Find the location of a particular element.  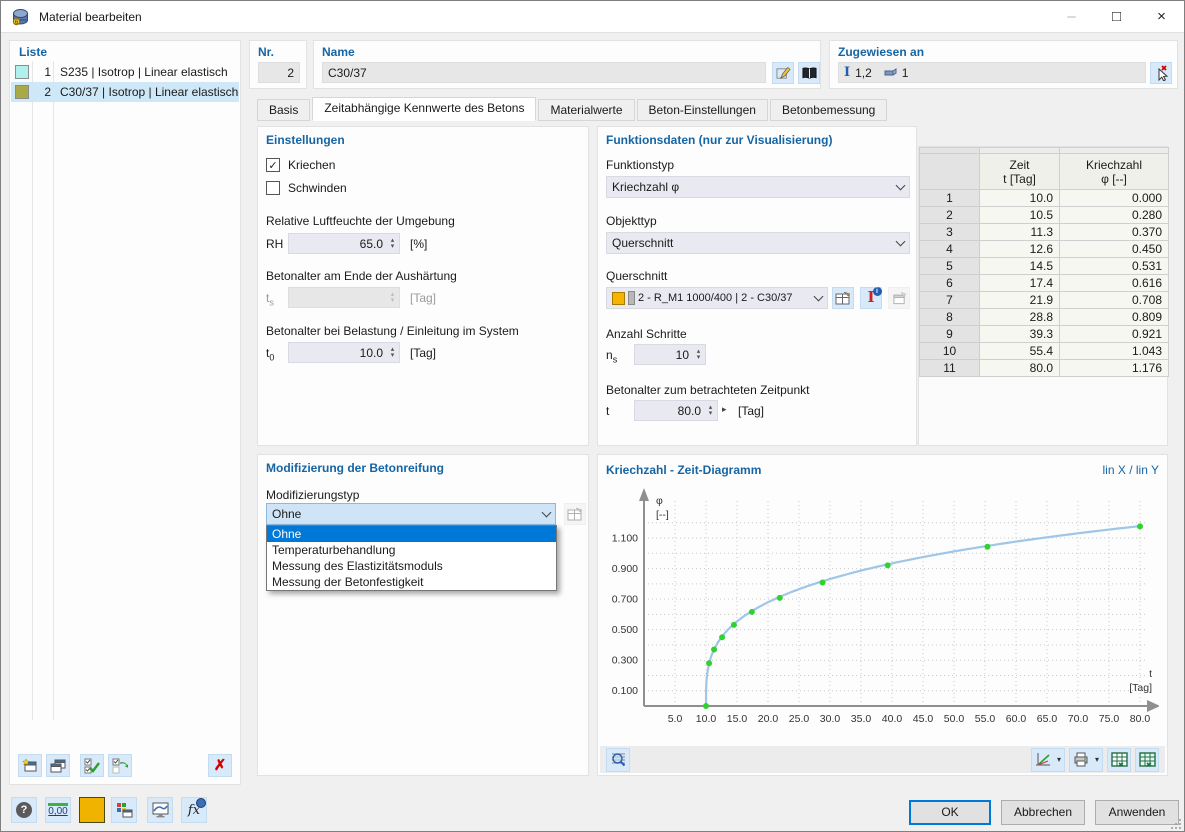

printer-icon is located at coordinates (1081, 759).